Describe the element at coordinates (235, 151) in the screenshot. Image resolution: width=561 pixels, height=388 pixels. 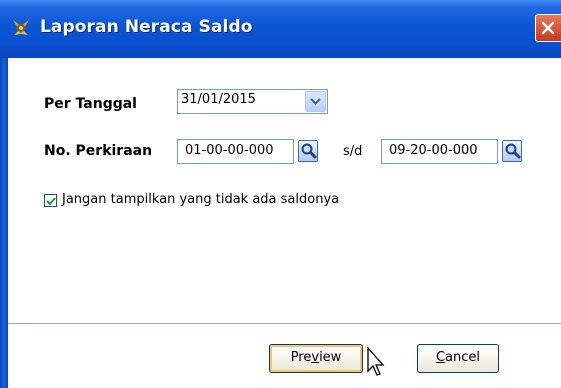
I see `account-from-input: 01-00-00-000` at that location.